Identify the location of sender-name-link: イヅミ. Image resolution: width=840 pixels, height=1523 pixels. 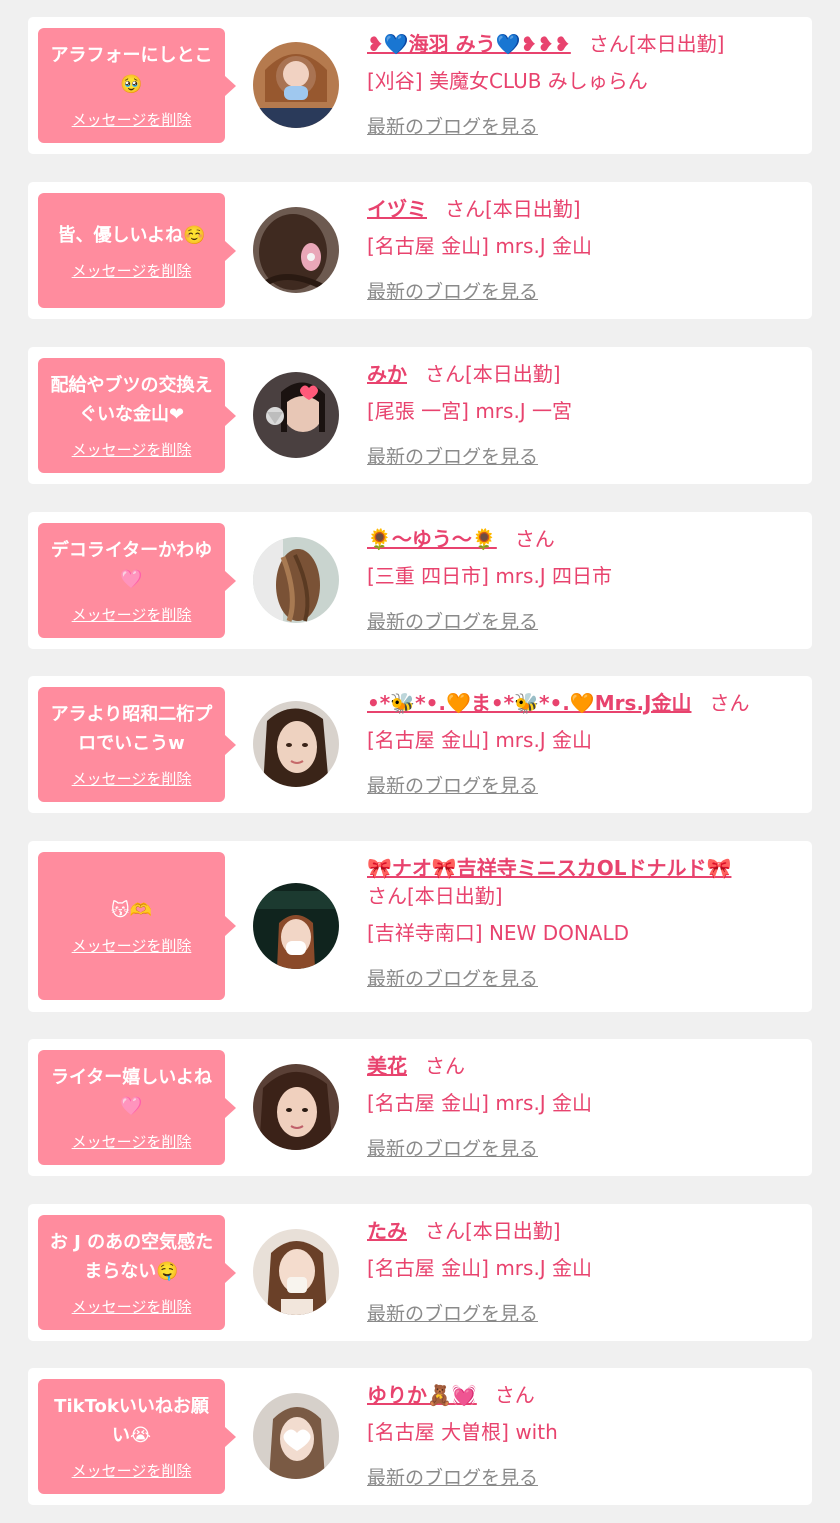
(397, 209).